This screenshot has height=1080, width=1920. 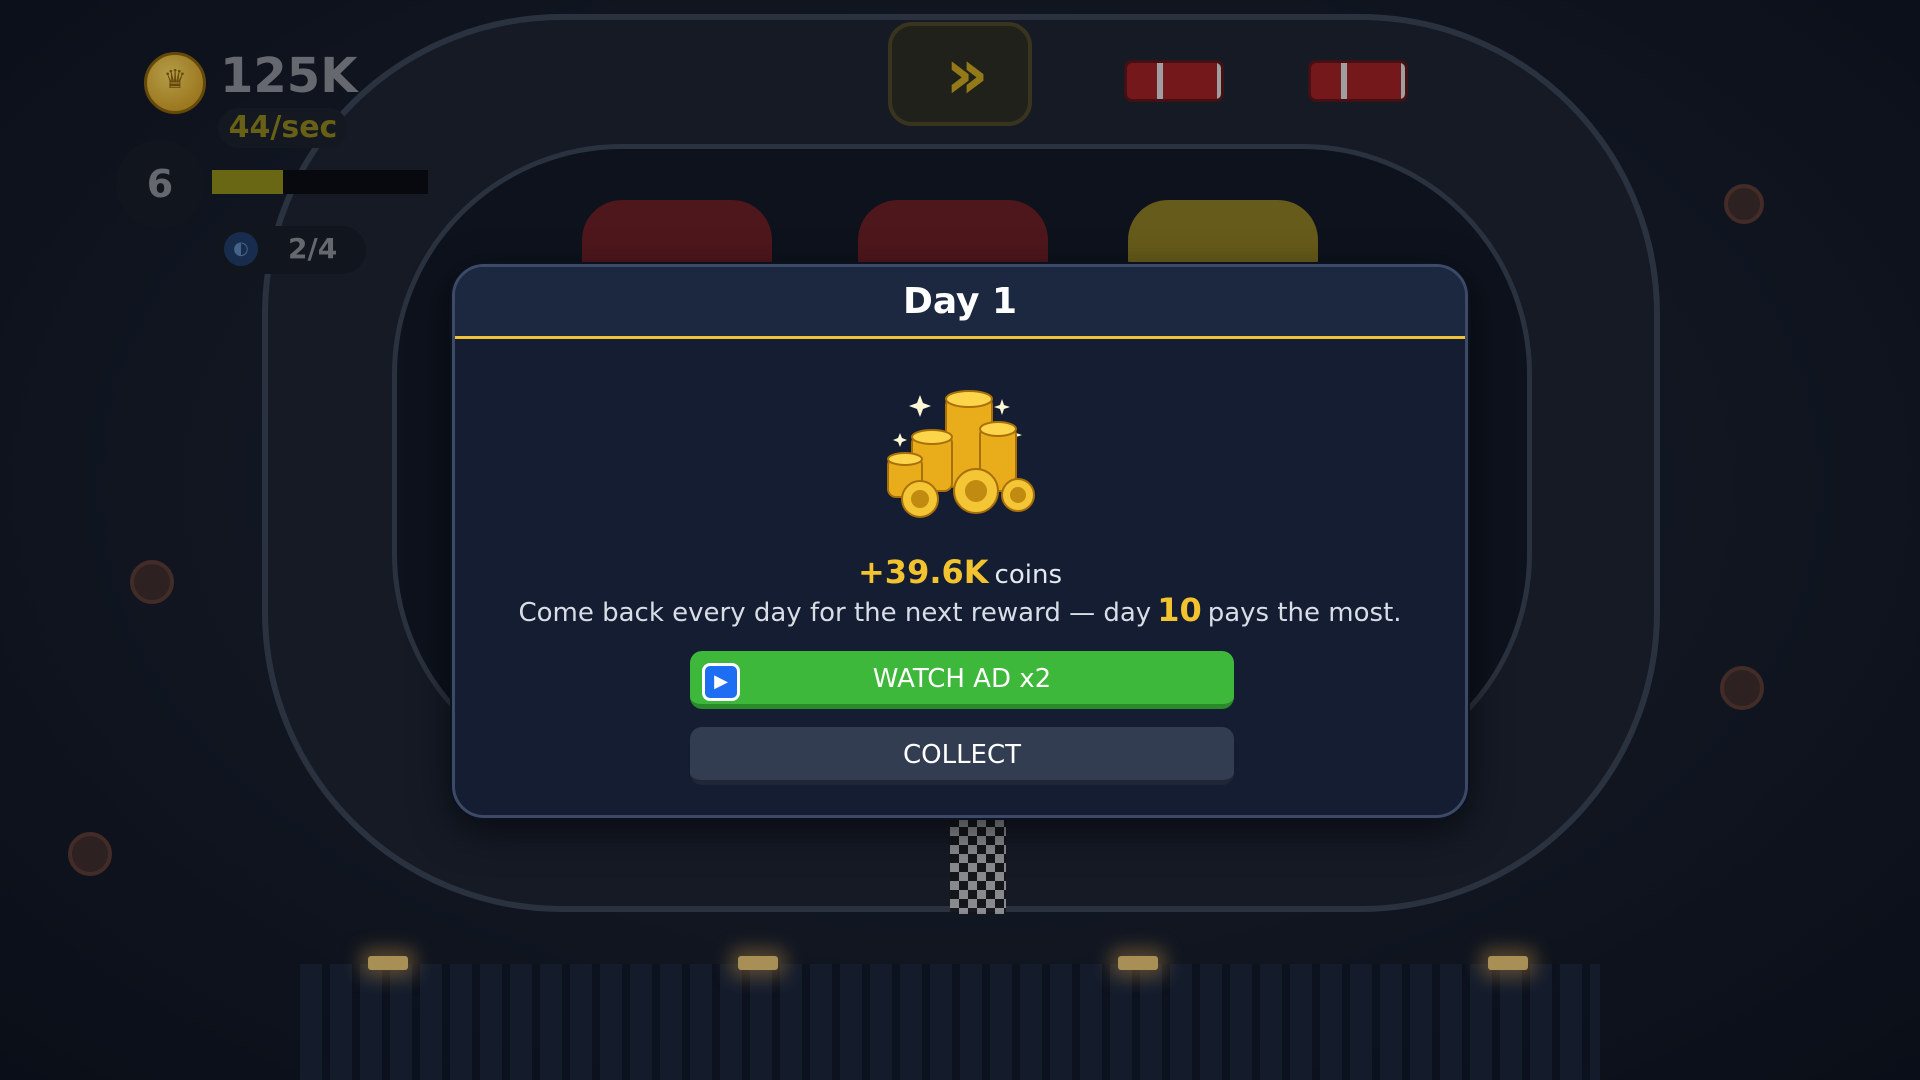 I want to click on collect-button: COLLECT, so click(x=962, y=756).